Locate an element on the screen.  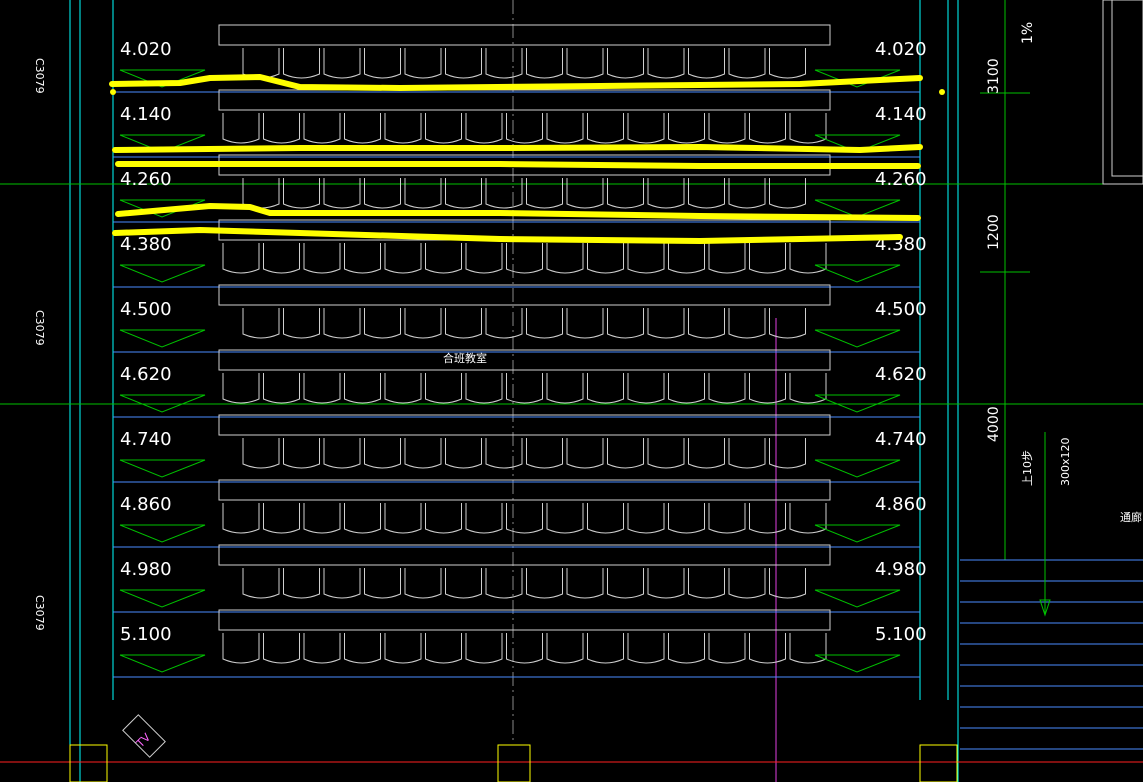
elevation-label-right: 4.860 is located at coordinates (901, 504).